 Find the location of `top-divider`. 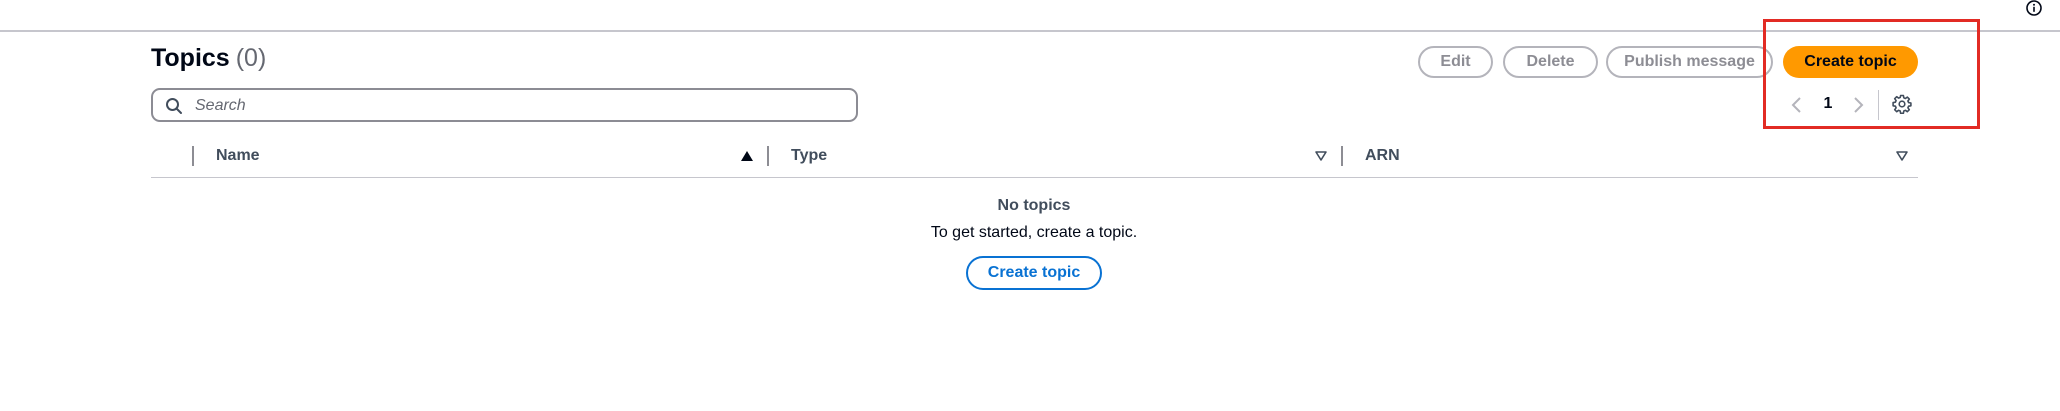

top-divider is located at coordinates (1030, 31).